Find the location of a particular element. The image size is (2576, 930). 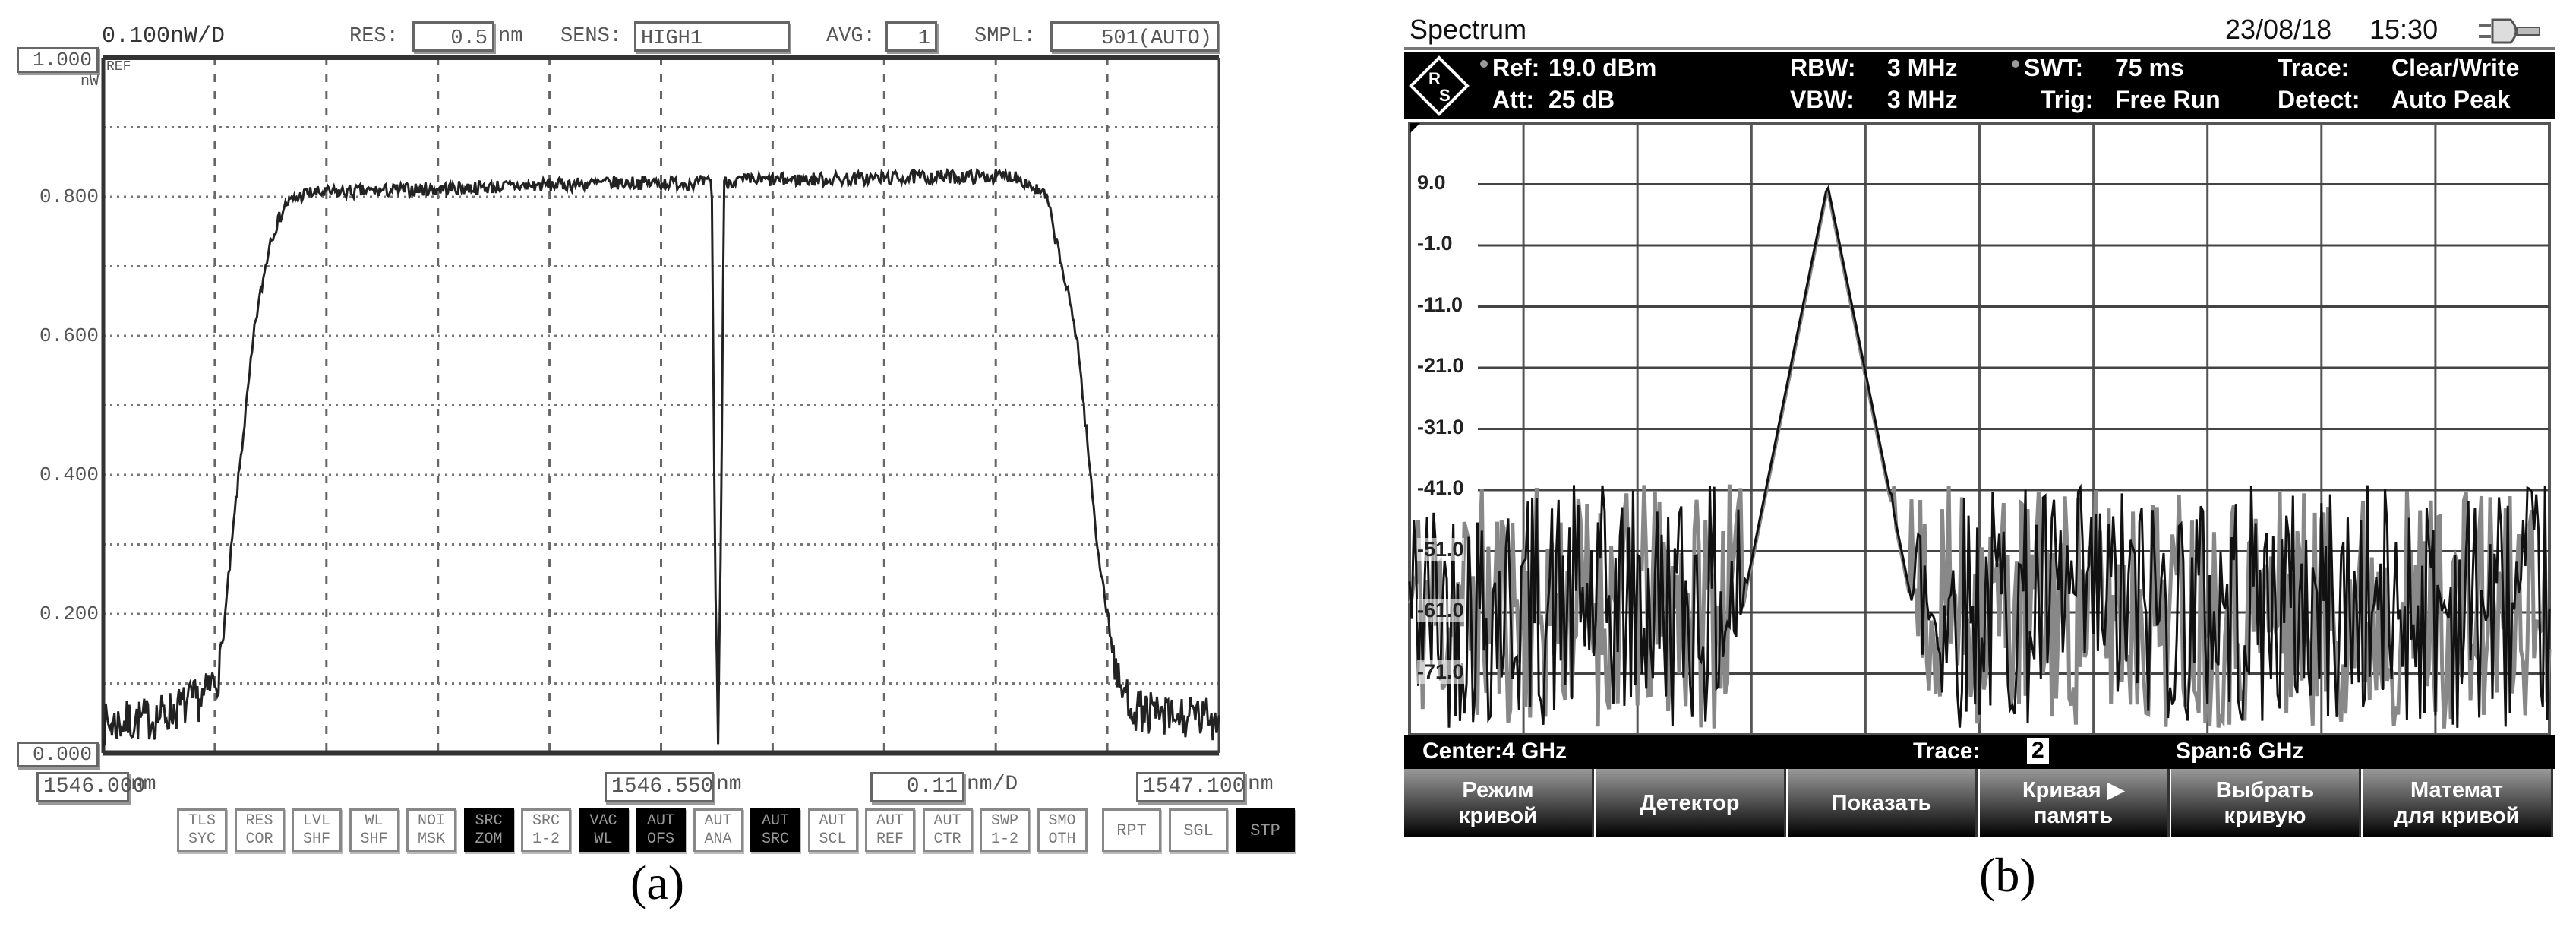

softkey-label: Выбрать is located at coordinates (2265, 790).